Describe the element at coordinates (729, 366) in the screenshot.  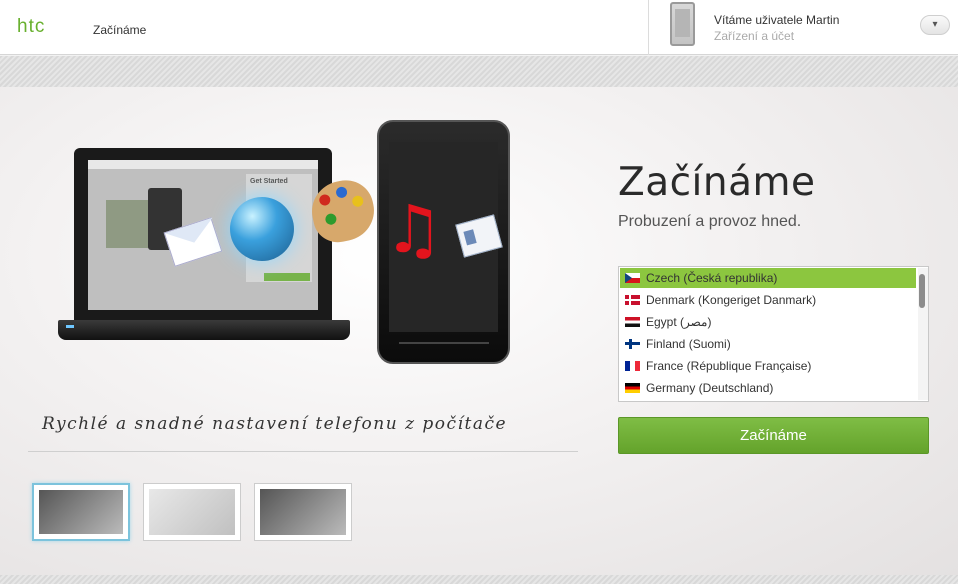
I see `list-item-label: France (République Française)` at that location.